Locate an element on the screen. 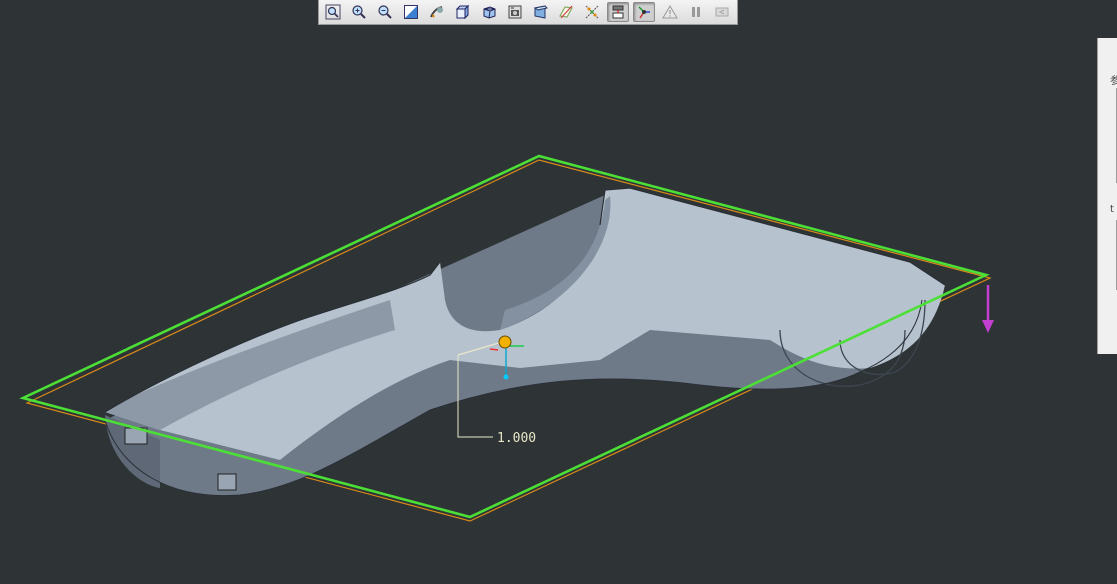 The image size is (1117, 584). zoom-out-button is located at coordinates (385, 12).